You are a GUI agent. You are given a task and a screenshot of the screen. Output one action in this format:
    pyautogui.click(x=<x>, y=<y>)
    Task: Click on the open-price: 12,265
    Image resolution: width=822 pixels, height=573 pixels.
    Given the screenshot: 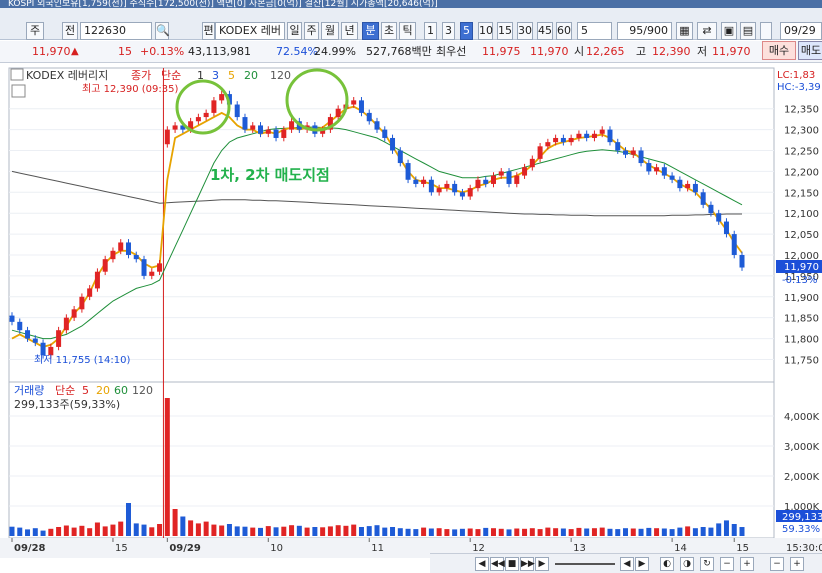 What is the action you would take?
    pyautogui.click(x=605, y=51)
    